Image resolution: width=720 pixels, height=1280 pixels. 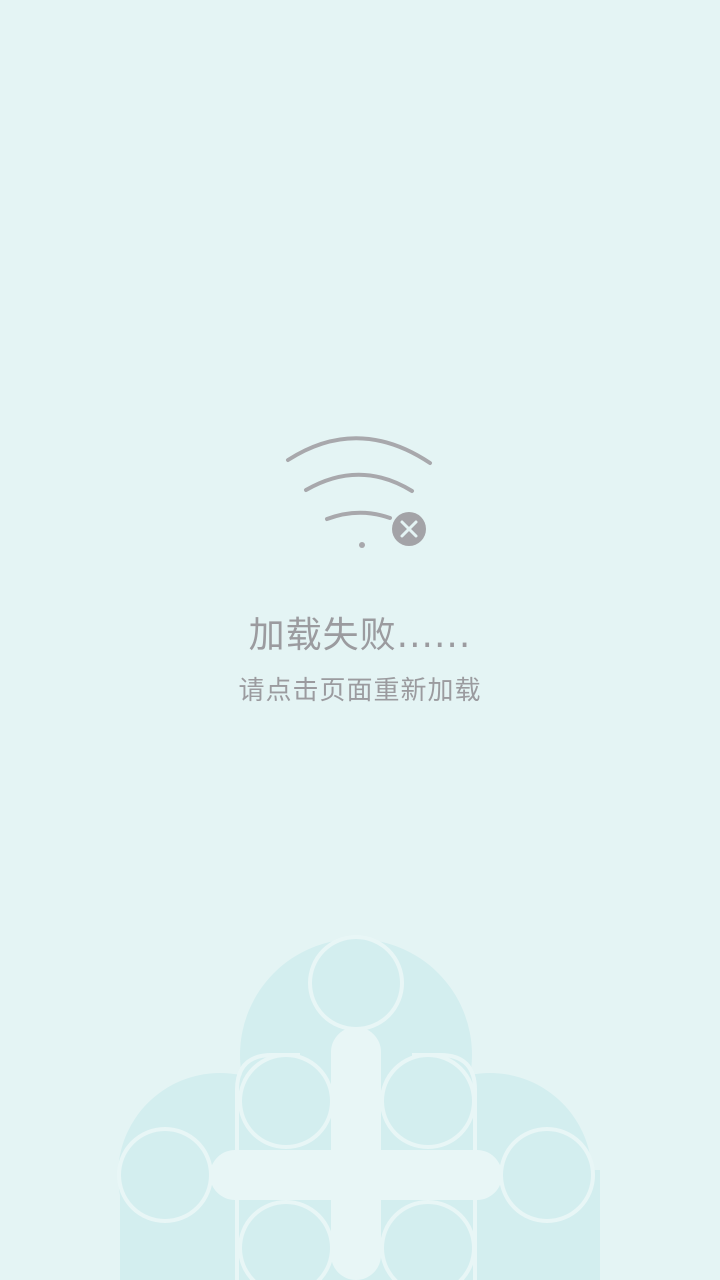 I want to click on reload-hint-text: 请点击页面重新加载, so click(x=360, y=691).